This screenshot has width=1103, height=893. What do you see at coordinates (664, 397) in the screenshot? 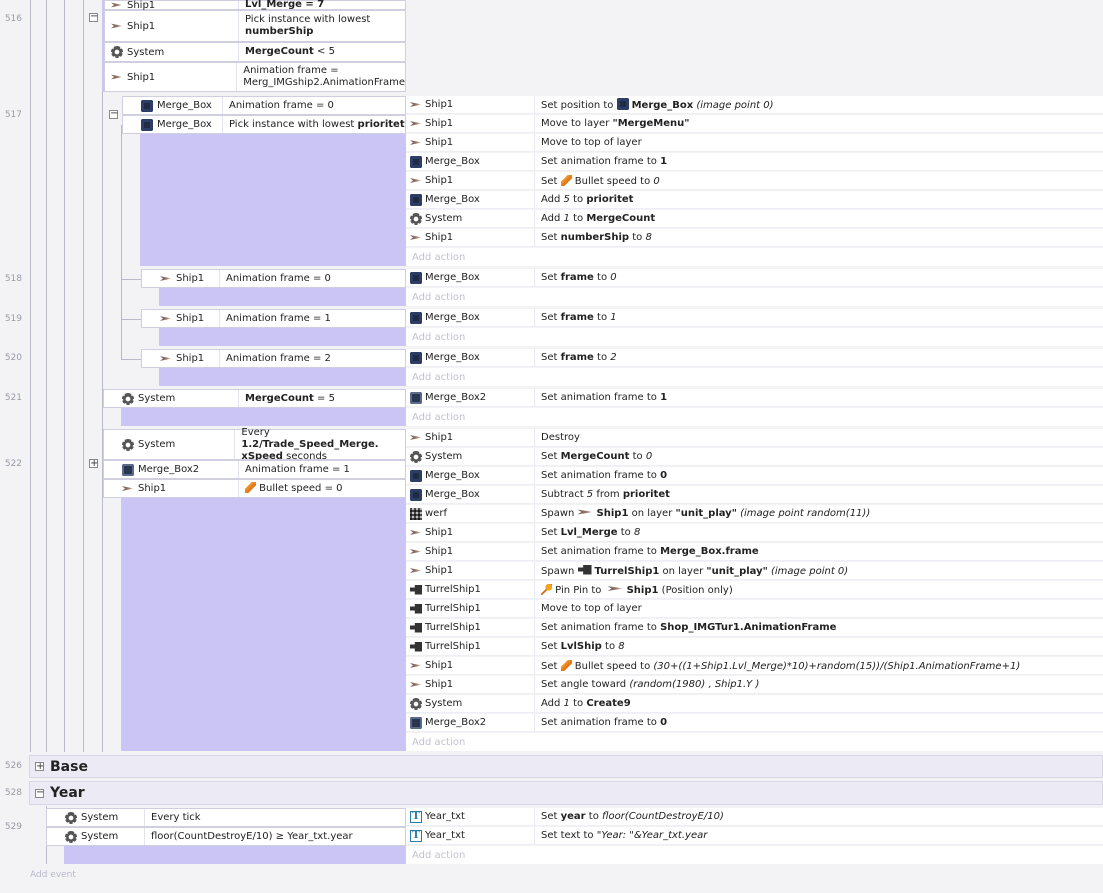
I see `action-param: 1` at bounding box center [664, 397].